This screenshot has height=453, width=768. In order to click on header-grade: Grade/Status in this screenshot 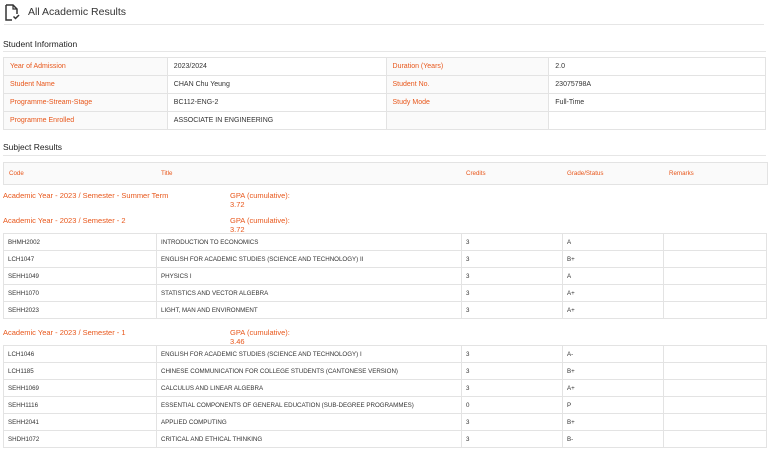, I will do `click(585, 173)`.